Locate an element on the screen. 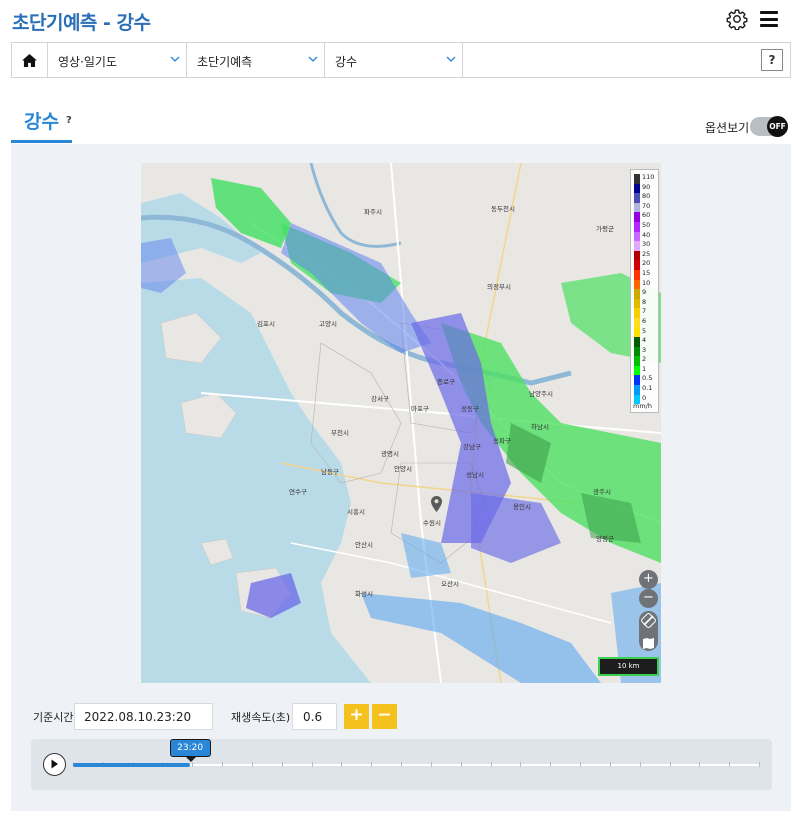 This screenshot has width=797, height=817. legend-value: 1 is located at coordinates (644, 368).